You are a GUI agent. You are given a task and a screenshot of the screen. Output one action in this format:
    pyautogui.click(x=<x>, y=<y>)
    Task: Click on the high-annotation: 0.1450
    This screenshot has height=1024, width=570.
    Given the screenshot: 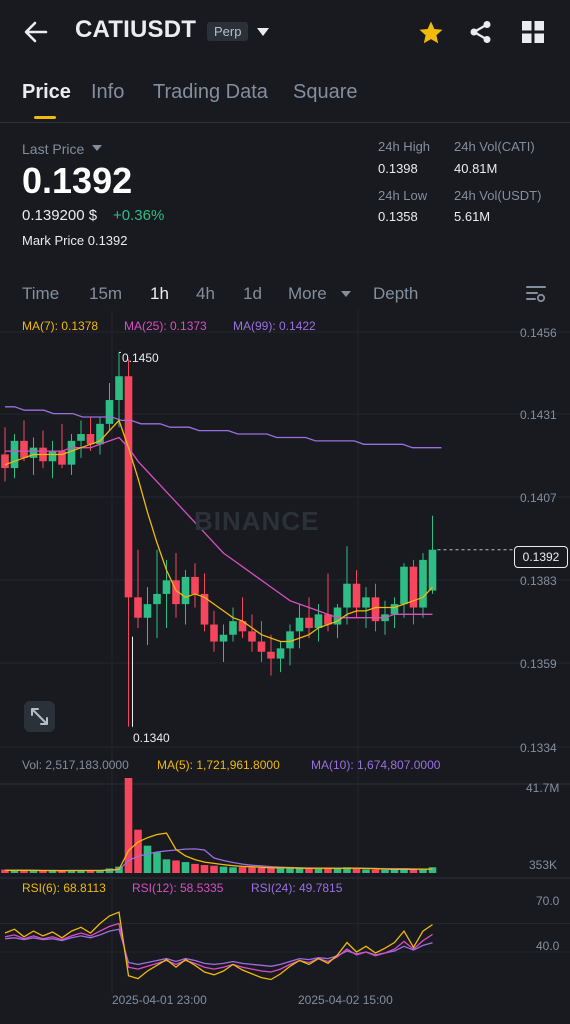 What is the action you would take?
    pyautogui.click(x=140, y=358)
    